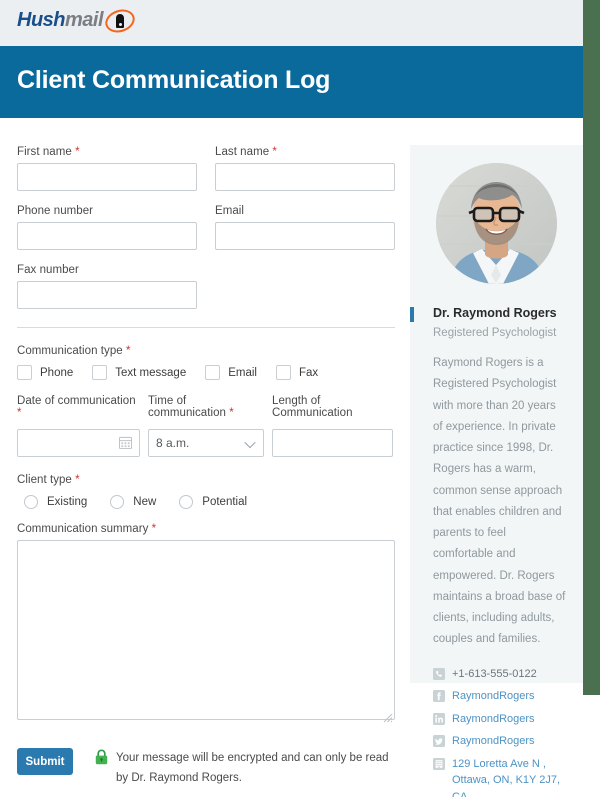 The width and height of the screenshot is (600, 797). What do you see at coordinates (495, 333) in the screenshot?
I see `practitioner-title: Registered Psychologist` at bounding box center [495, 333].